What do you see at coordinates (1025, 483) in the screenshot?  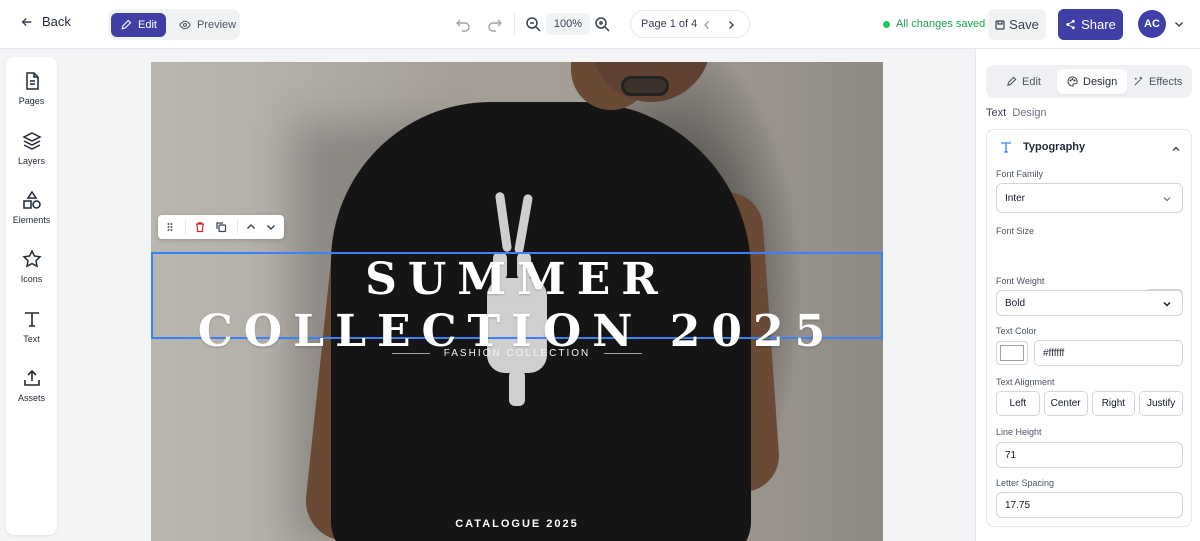 I see `letter-spacing-label: Letter Spacing` at bounding box center [1025, 483].